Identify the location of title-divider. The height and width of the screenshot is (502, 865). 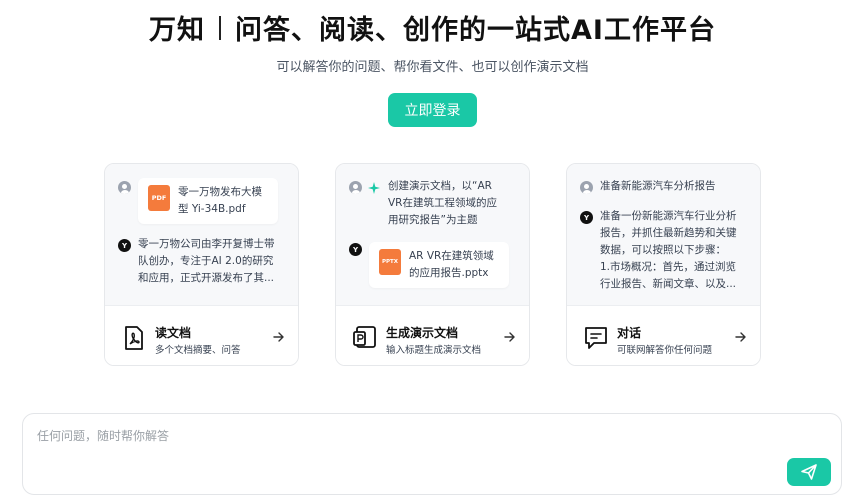
(220, 27).